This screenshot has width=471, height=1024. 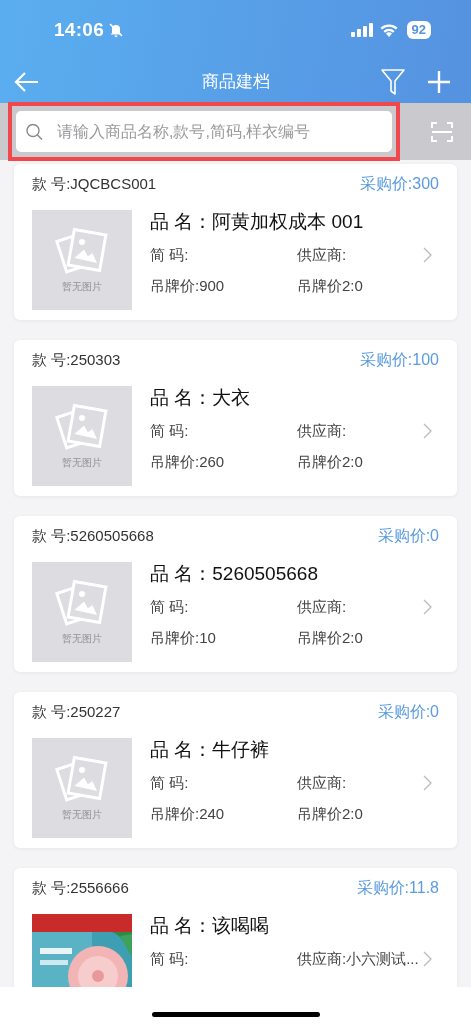 I want to click on style-number: 款 号:5260505668, so click(x=93, y=536).